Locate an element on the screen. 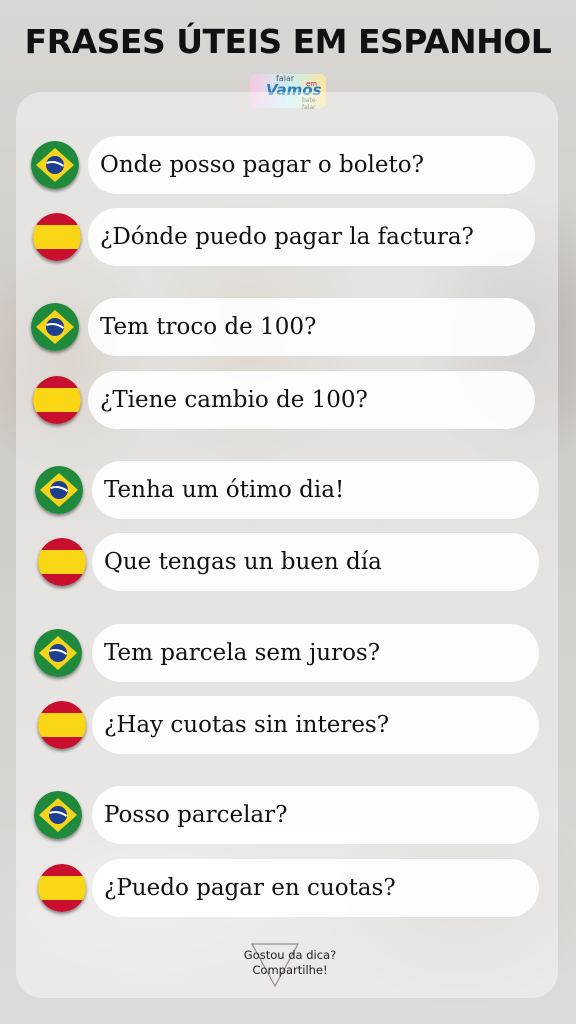 Image resolution: width=576 pixels, height=1024 pixels. phrase-row: Tenha um ótimo dia! is located at coordinates (288, 490).